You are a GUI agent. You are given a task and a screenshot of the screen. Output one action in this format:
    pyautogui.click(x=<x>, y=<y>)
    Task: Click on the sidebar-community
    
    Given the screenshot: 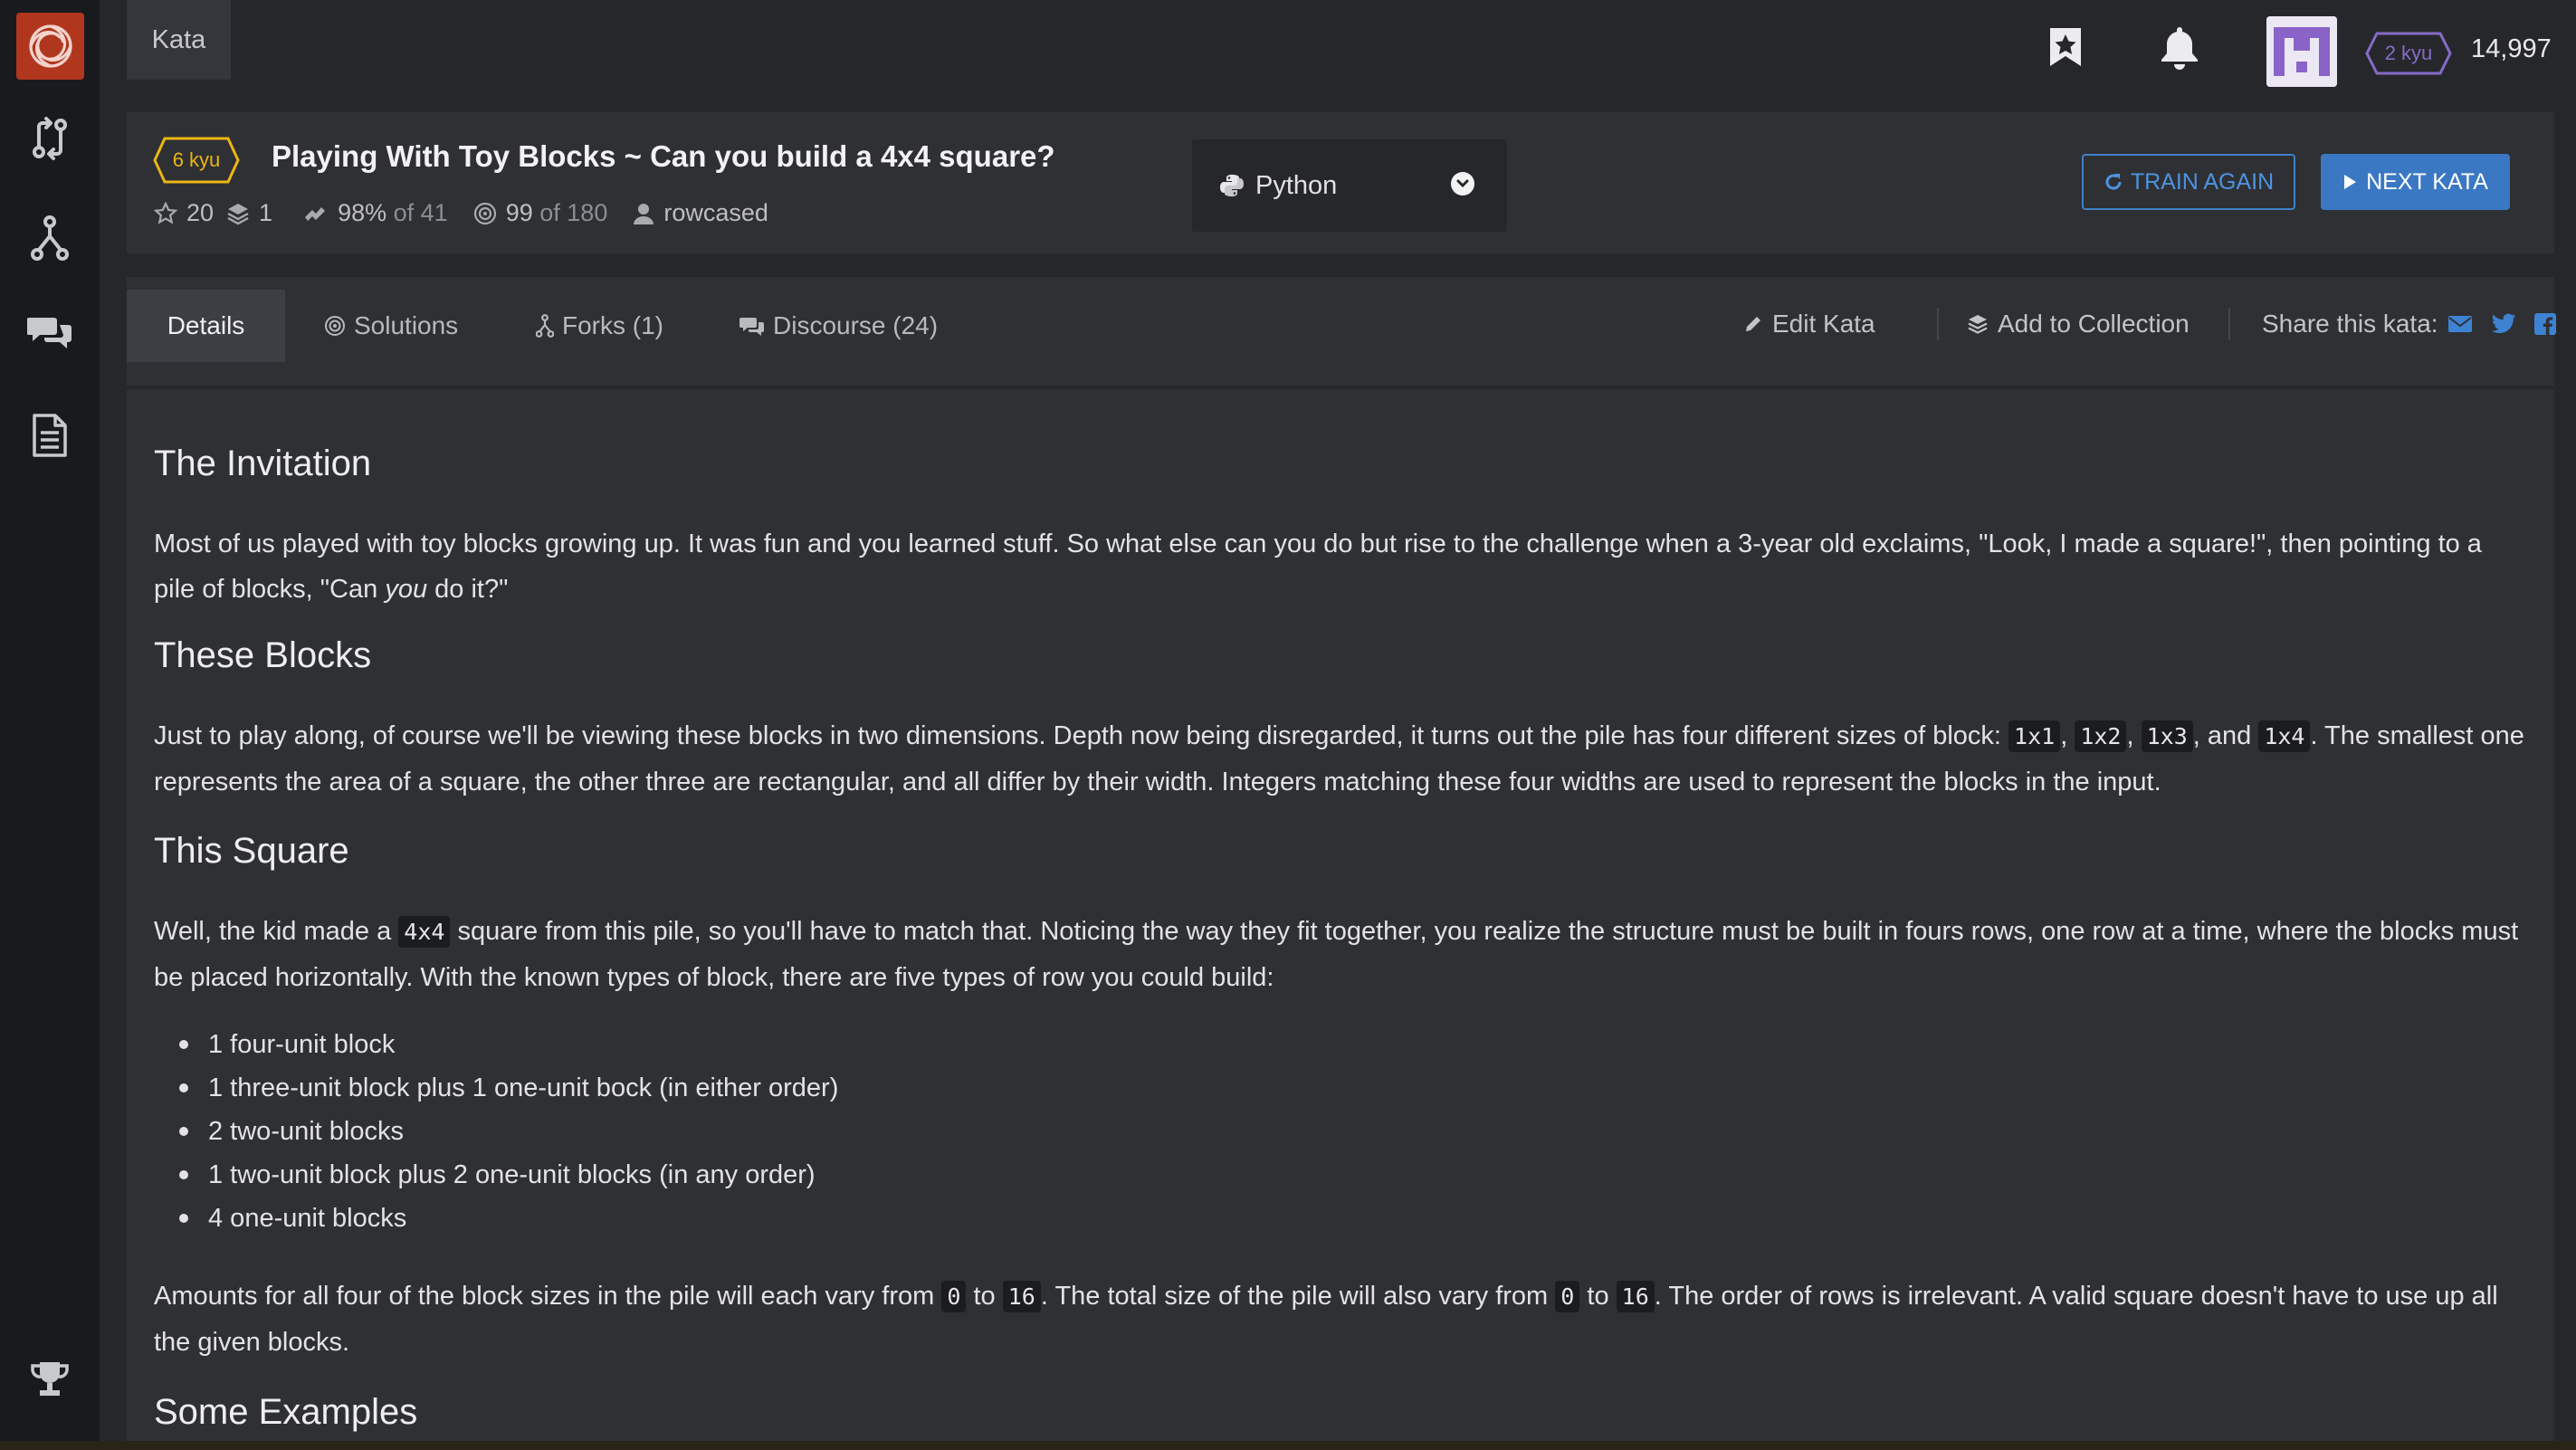 What is the action you would take?
    pyautogui.click(x=50, y=238)
    